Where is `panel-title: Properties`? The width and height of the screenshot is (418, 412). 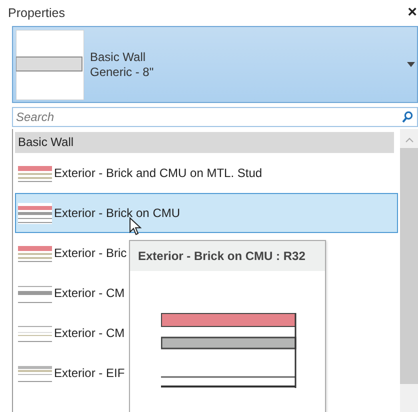 panel-title: Properties is located at coordinates (36, 13).